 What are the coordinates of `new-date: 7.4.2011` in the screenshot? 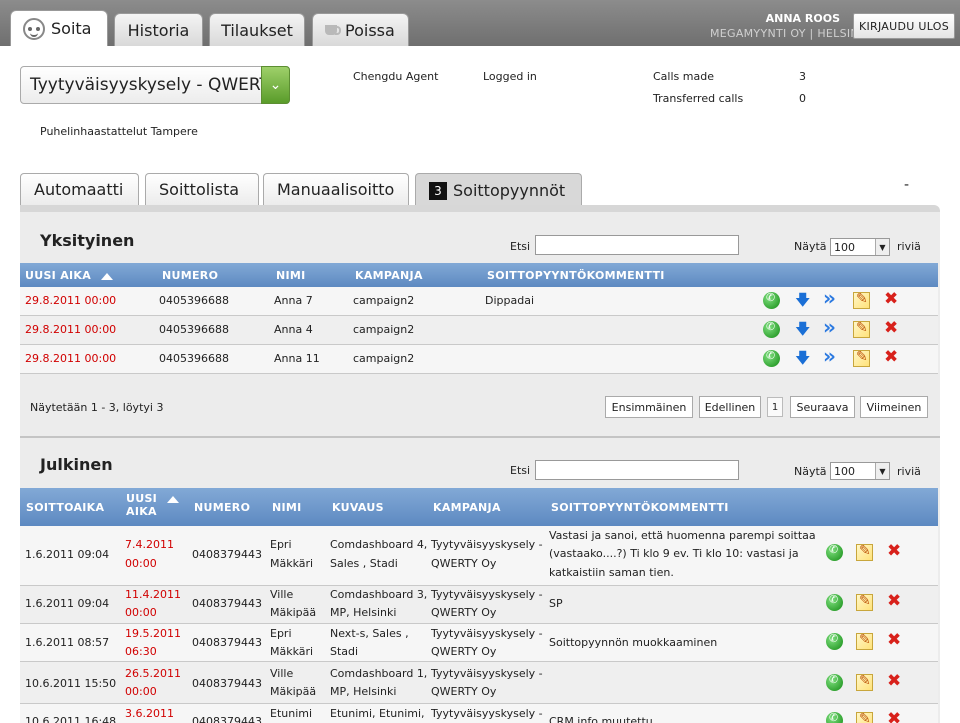 It's located at (149, 544).